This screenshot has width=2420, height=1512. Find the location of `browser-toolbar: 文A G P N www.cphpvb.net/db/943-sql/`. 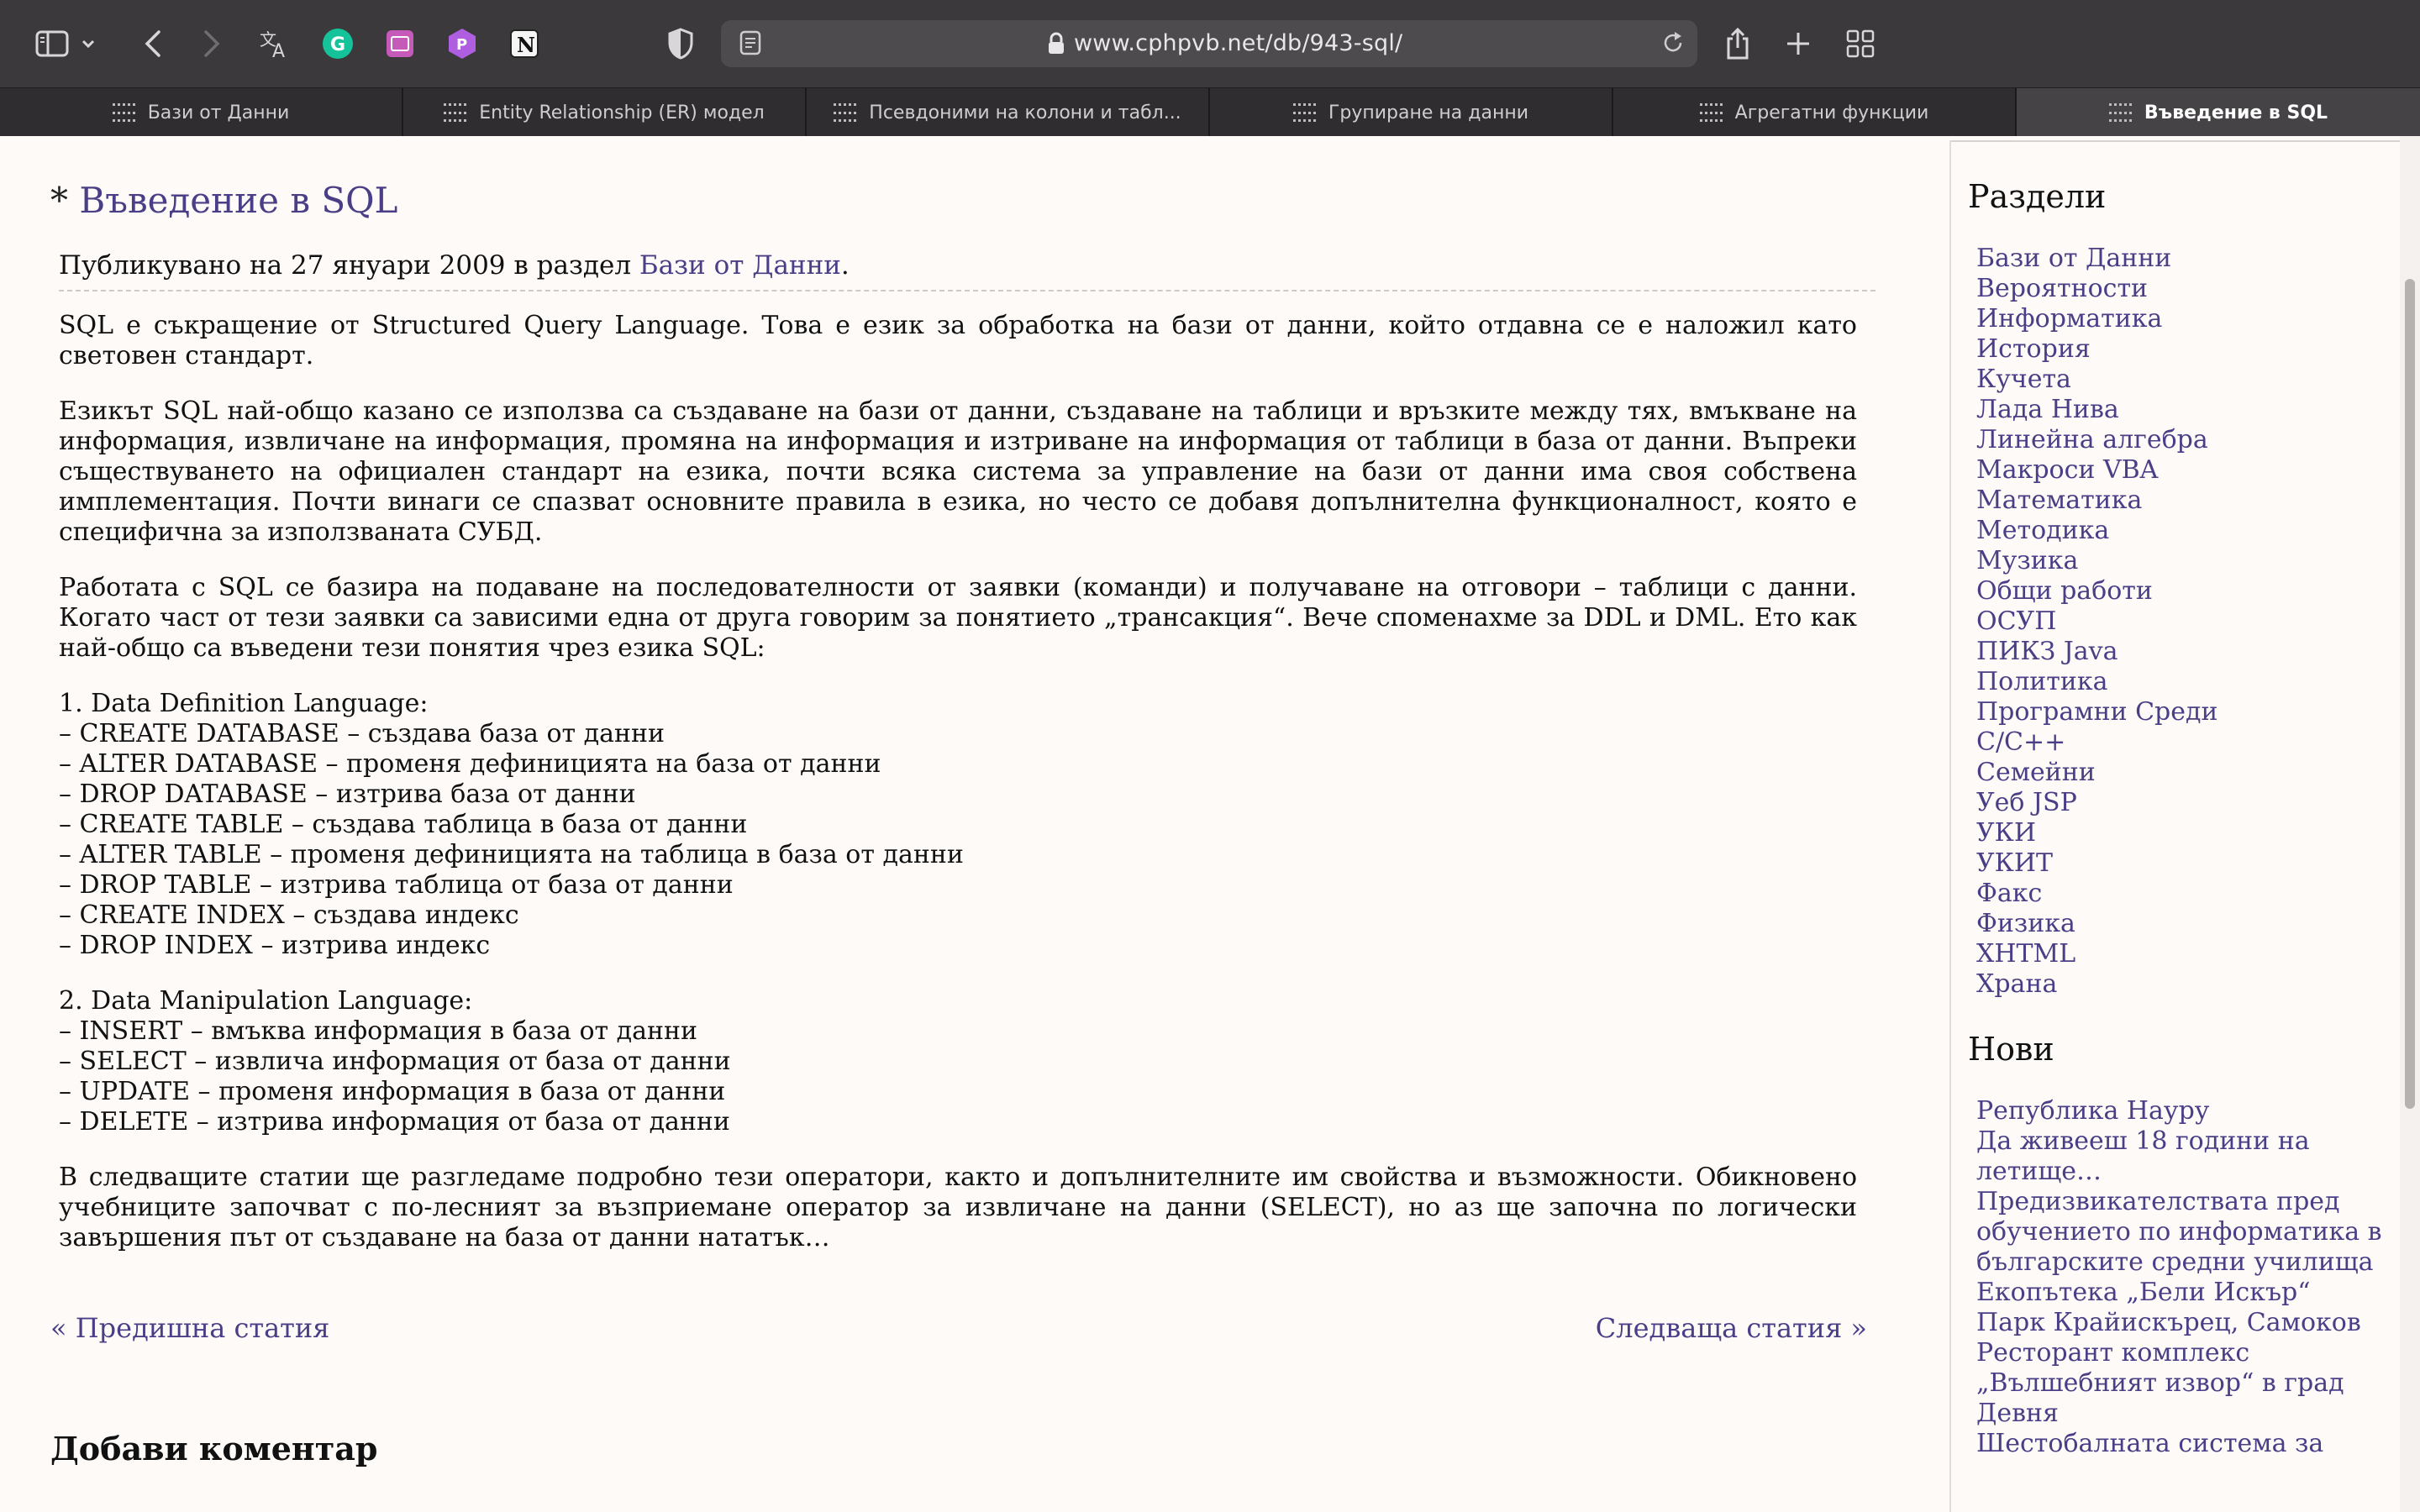

browser-toolbar: 文A G P N www.cphpvb.net/db/943-sql/ is located at coordinates (1210, 43).